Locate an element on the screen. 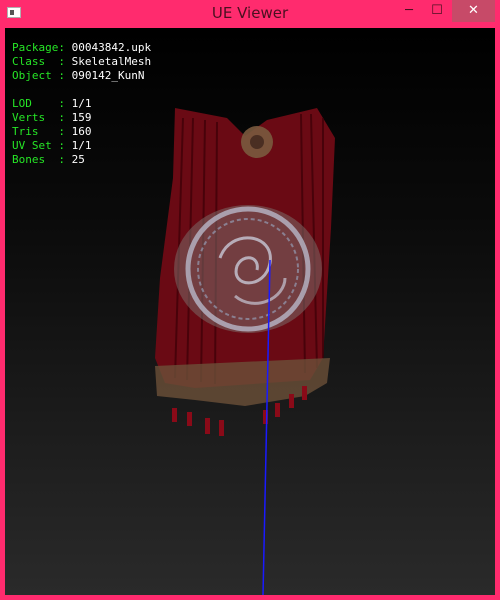 The width and height of the screenshot is (500, 600). info-value: 160 is located at coordinates (81, 131).